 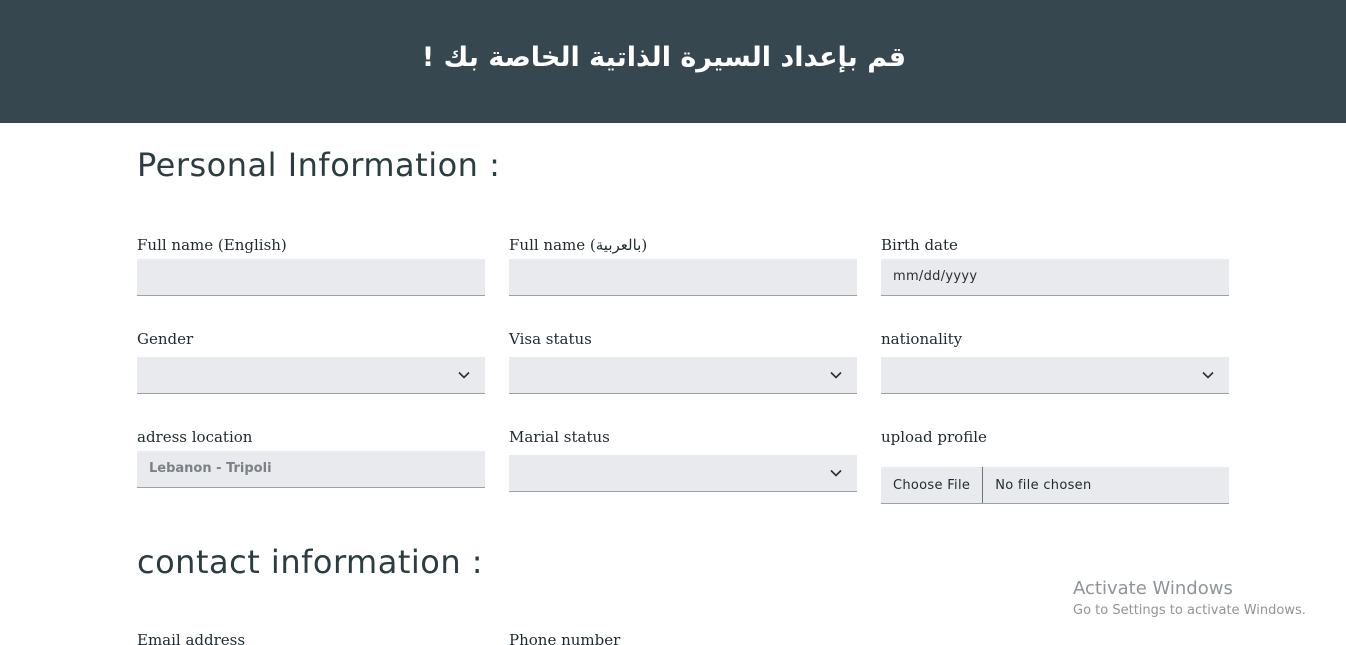 I want to click on full-name-en-input, so click(x=311, y=277).